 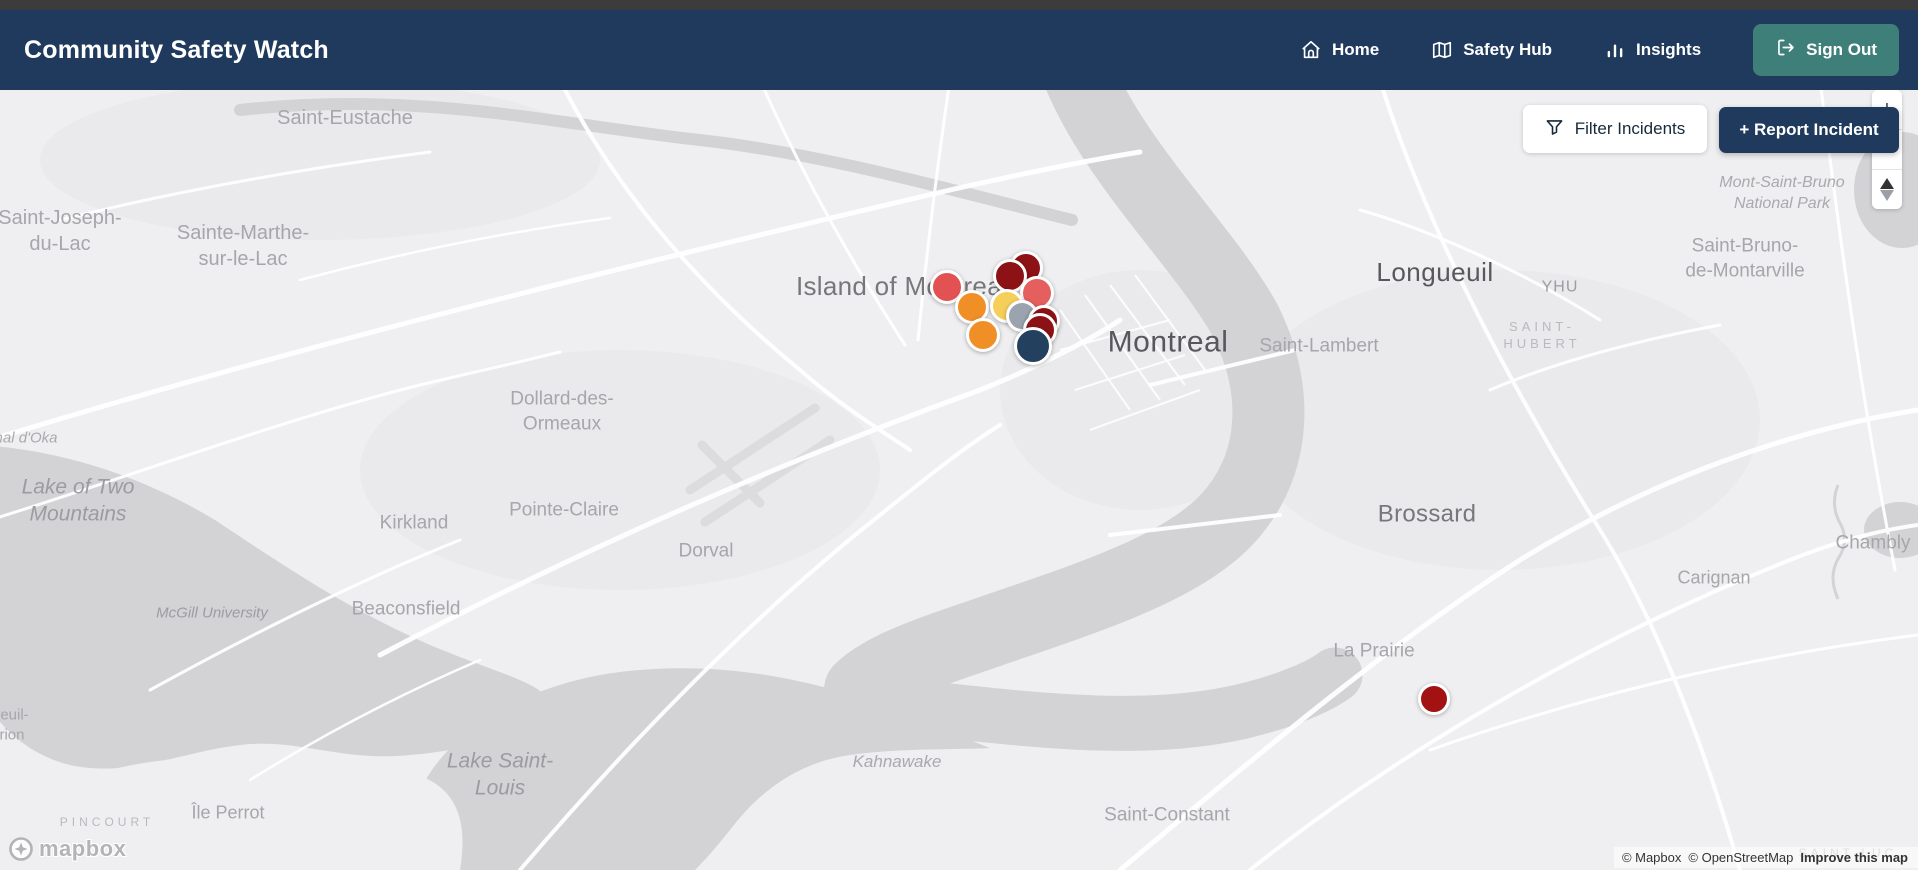 What do you see at coordinates (1442, 50) in the screenshot?
I see `map-icon` at bounding box center [1442, 50].